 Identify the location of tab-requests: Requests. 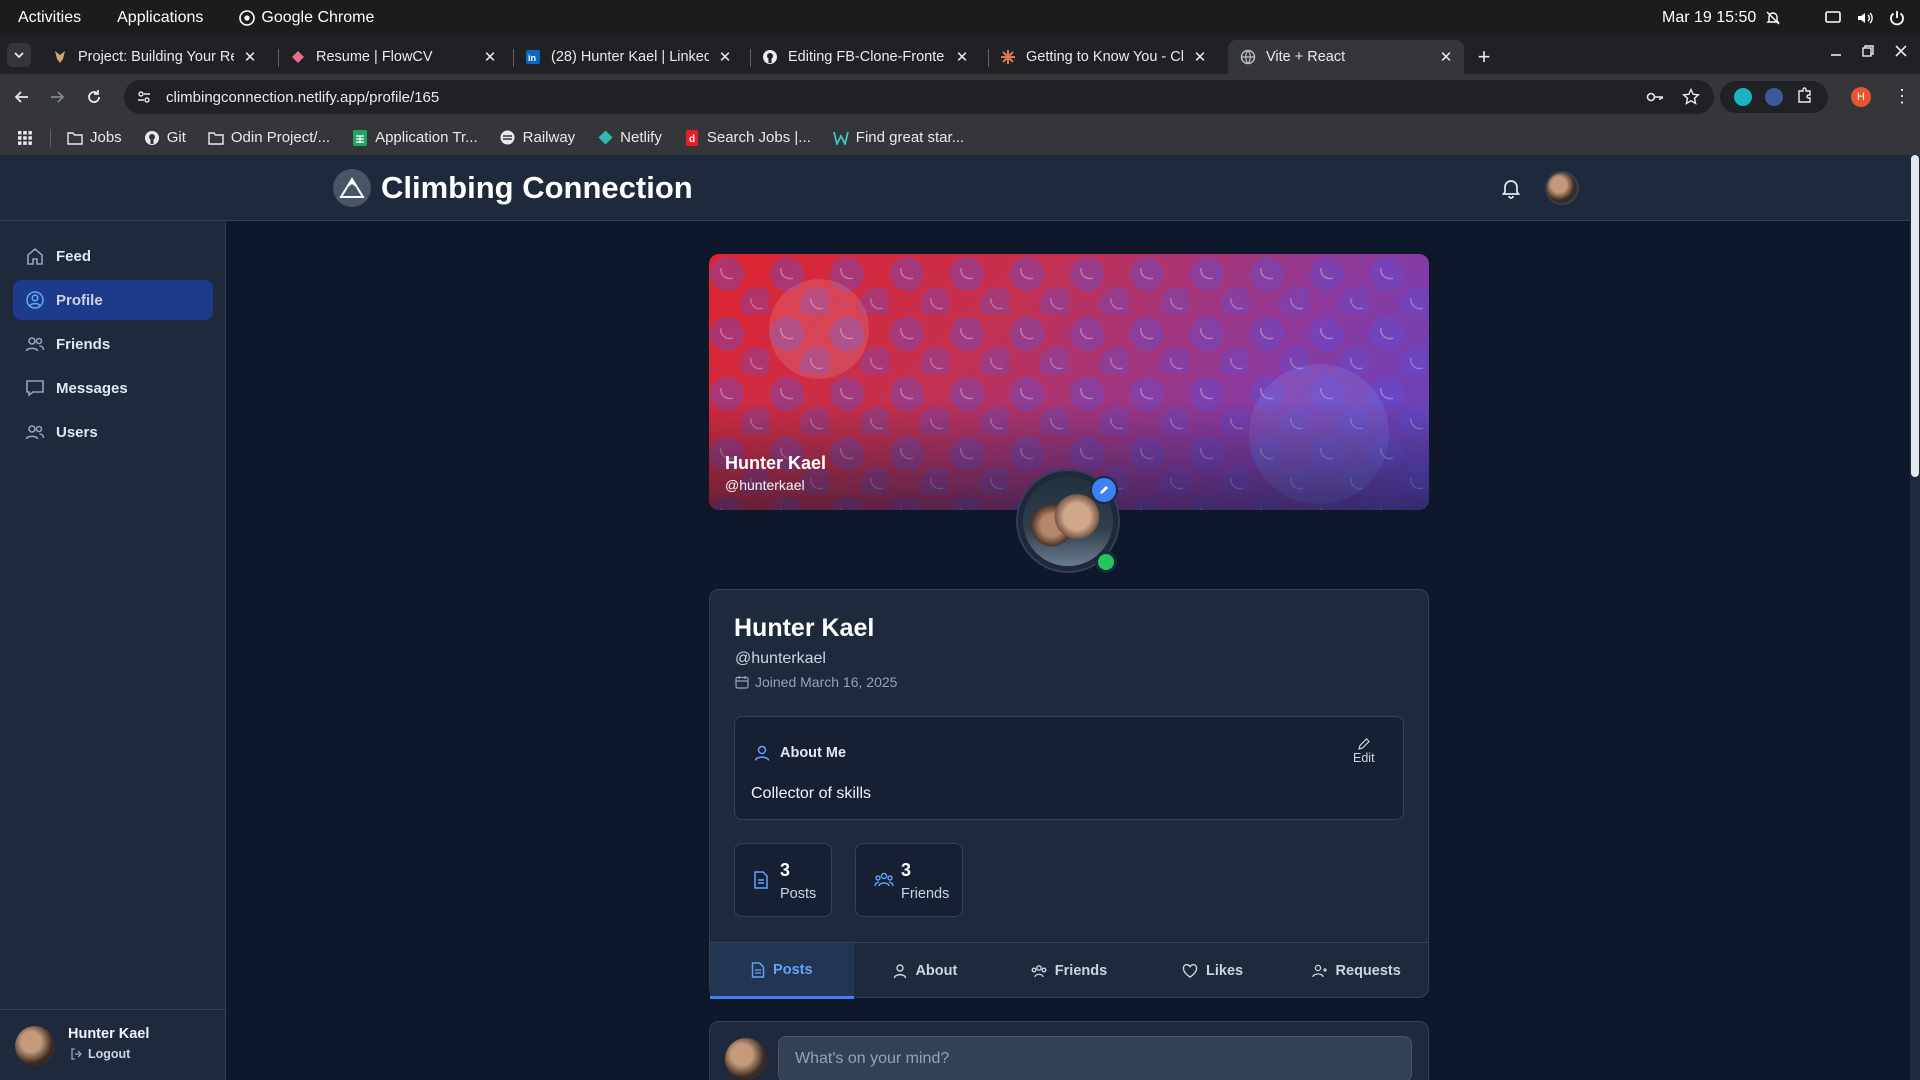
(1356, 971).